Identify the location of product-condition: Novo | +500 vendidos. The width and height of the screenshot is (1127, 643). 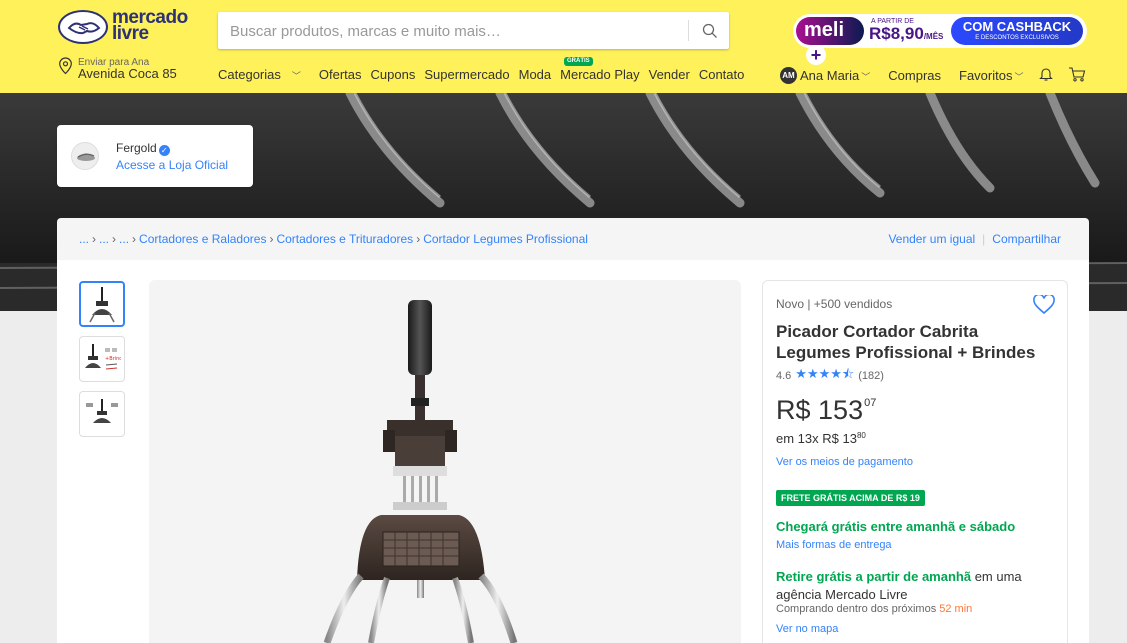
(834, 304).